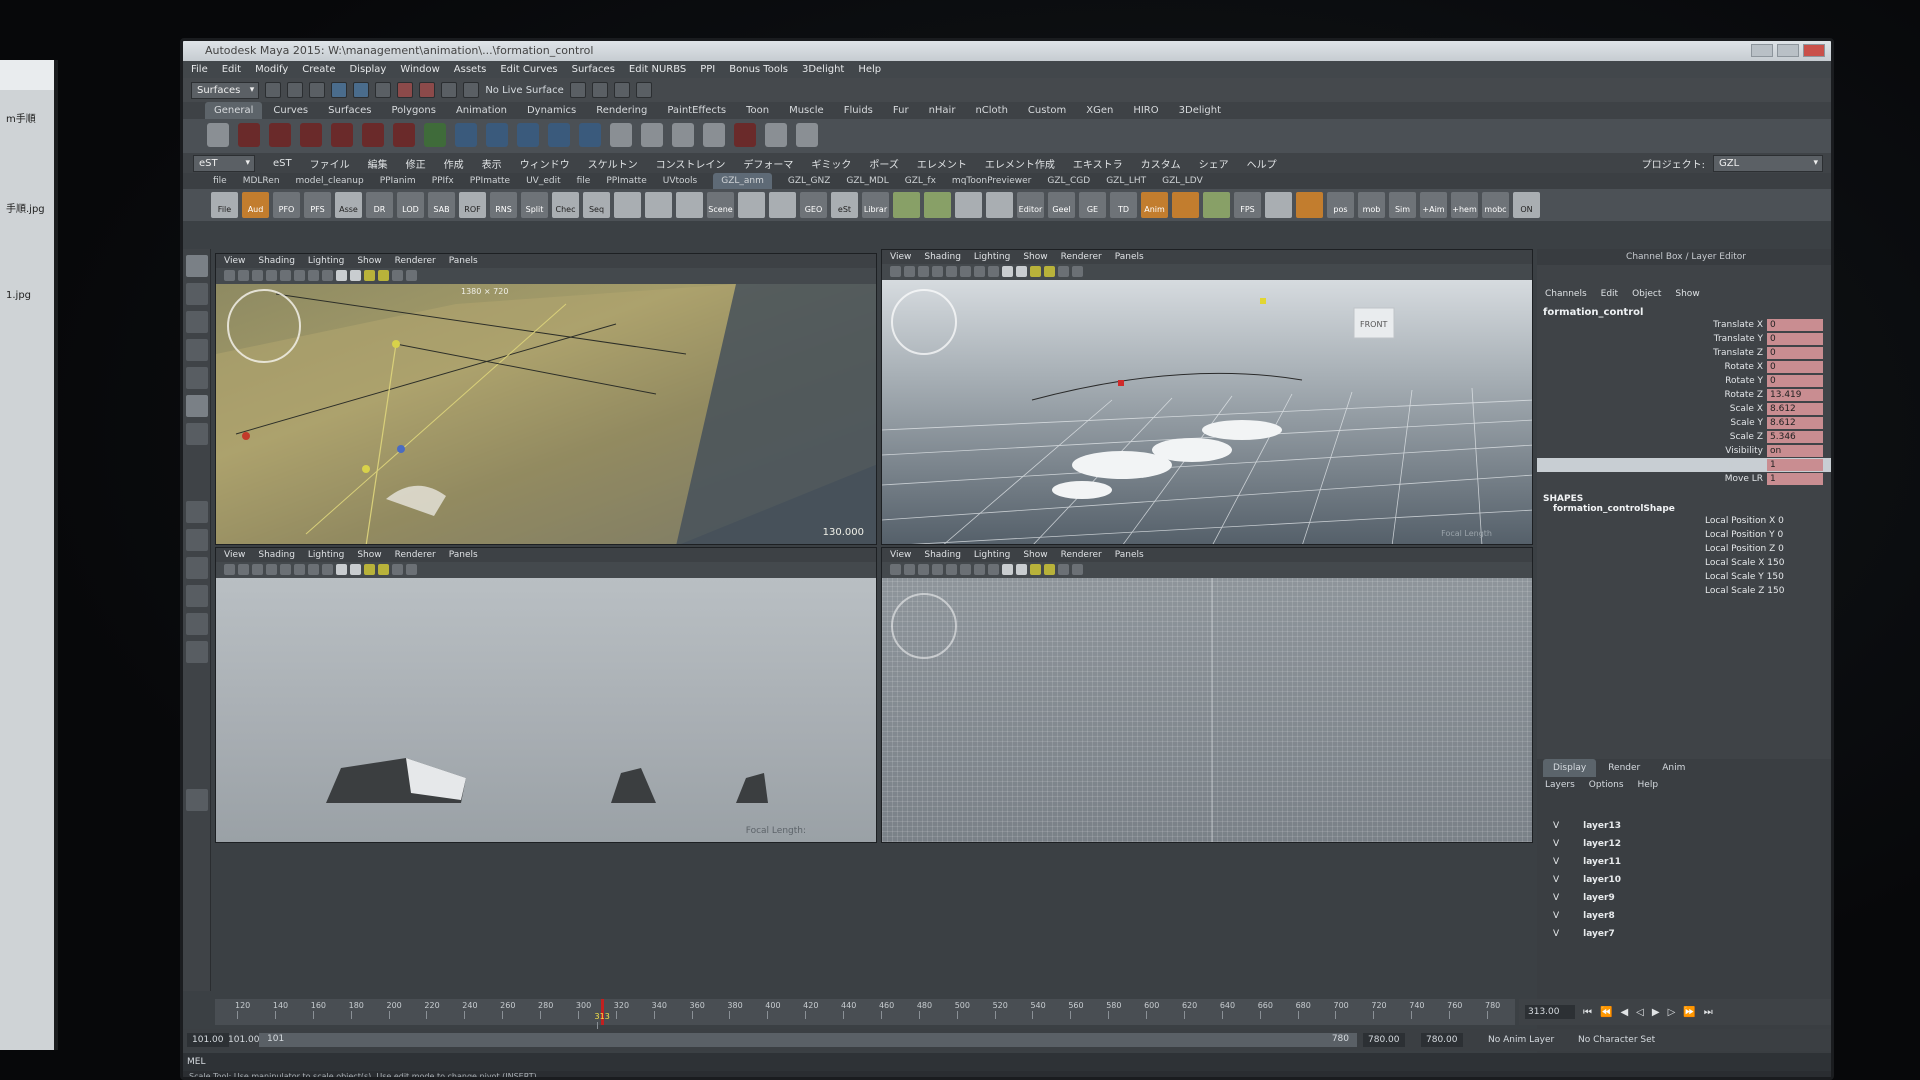 The image size is (1920, 1080). What do you see at coordinates (1099, 110) in the screenshot?
I see `shelf-tab-xgen: XGen` at bounding box center [1099, 110].